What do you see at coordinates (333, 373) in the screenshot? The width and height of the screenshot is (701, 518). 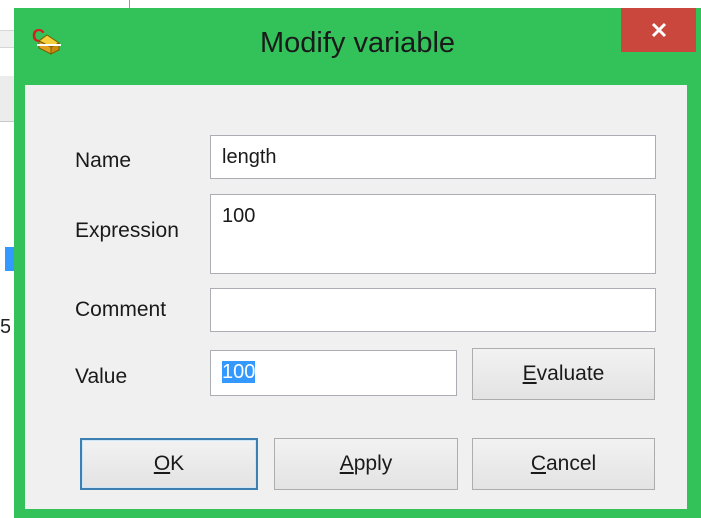 I see `value-field: 100` at bounding box center [333, 373].